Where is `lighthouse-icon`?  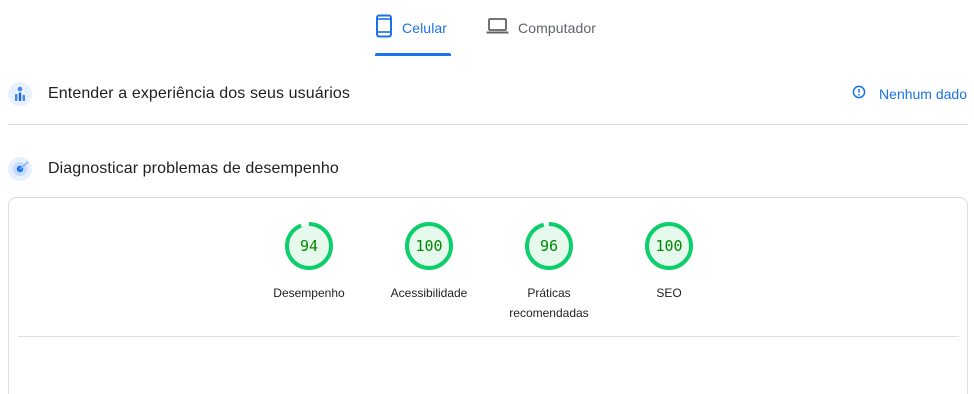
lighthouse-icon is located at coordinates (20, 169).